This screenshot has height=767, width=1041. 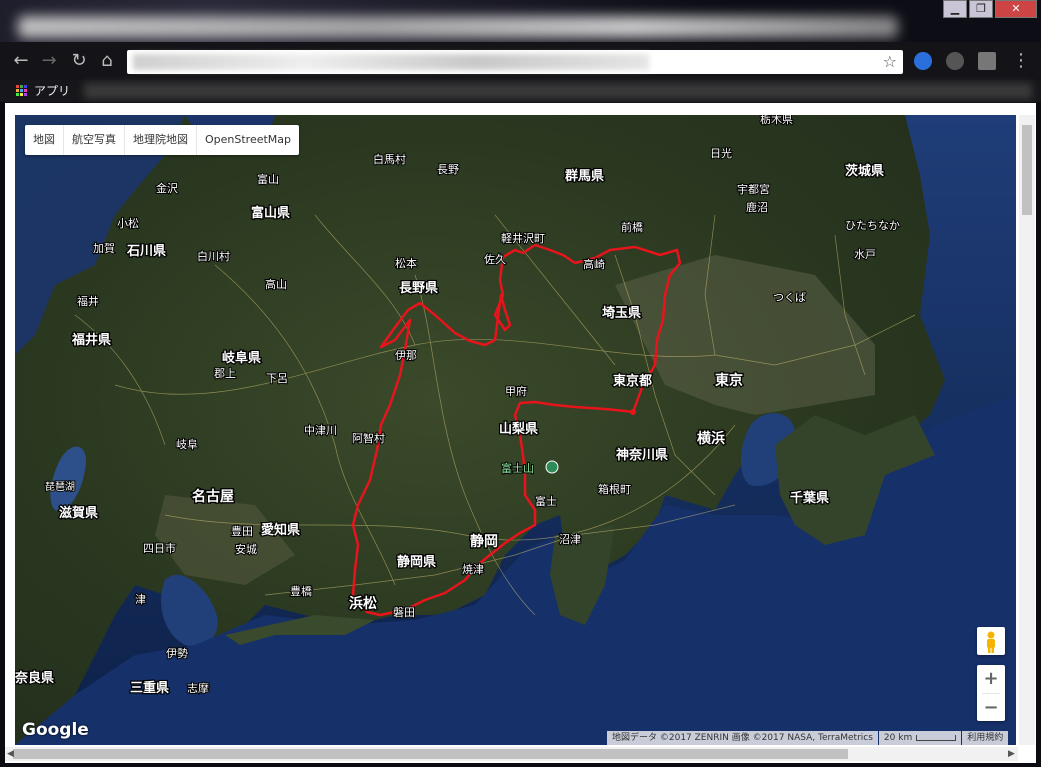 I want to click on label-pref-gunma: 群馬県, so click(x=584, y=176).